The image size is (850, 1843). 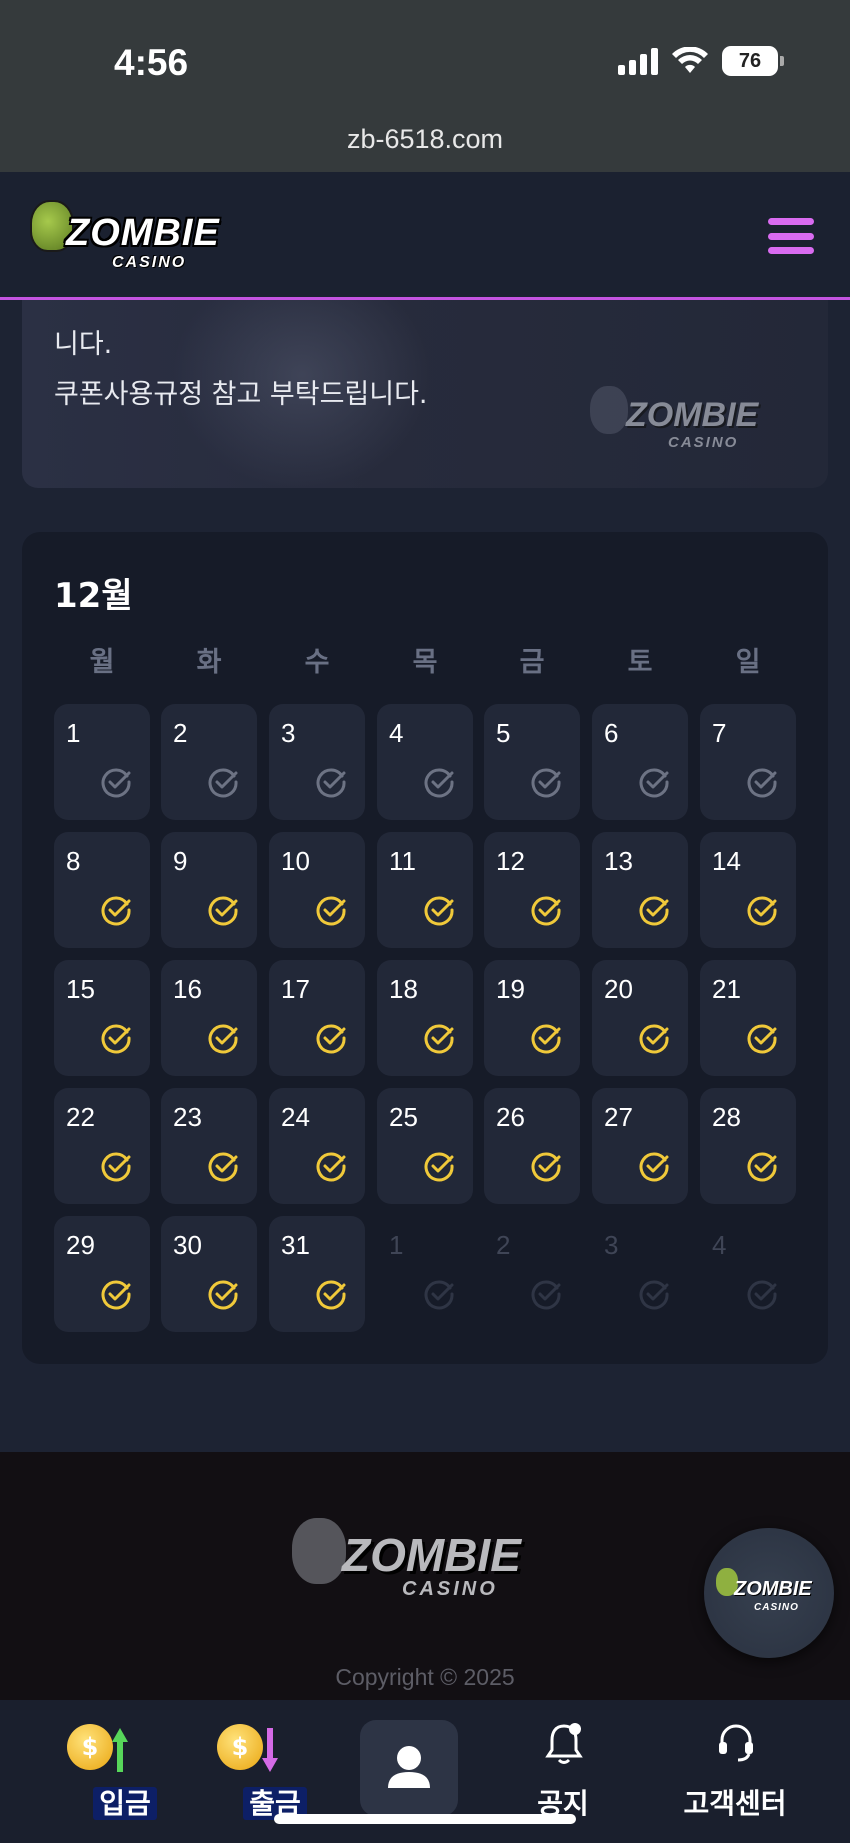 I want to click on calendar-day-cell: 30, so click(x=209, y=1274).